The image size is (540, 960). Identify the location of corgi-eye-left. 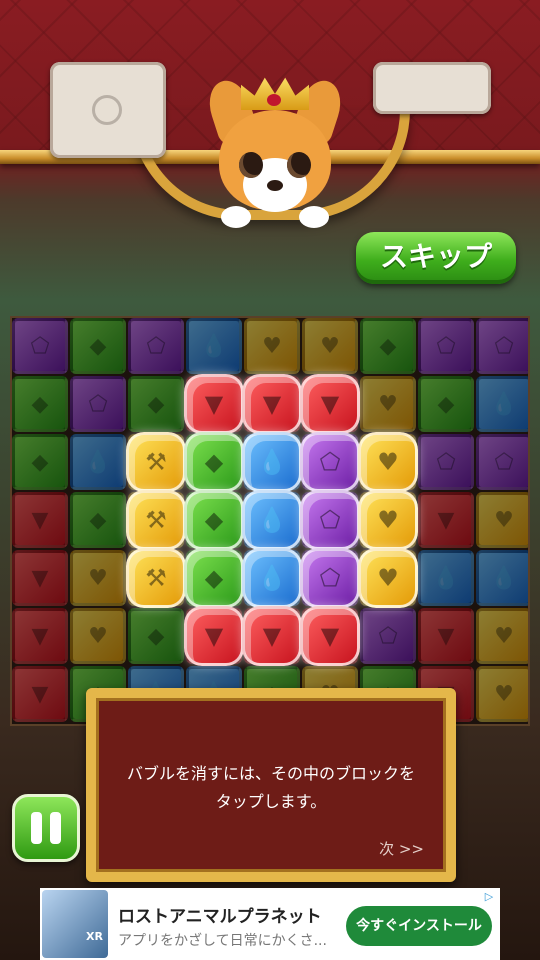
(251, 165).